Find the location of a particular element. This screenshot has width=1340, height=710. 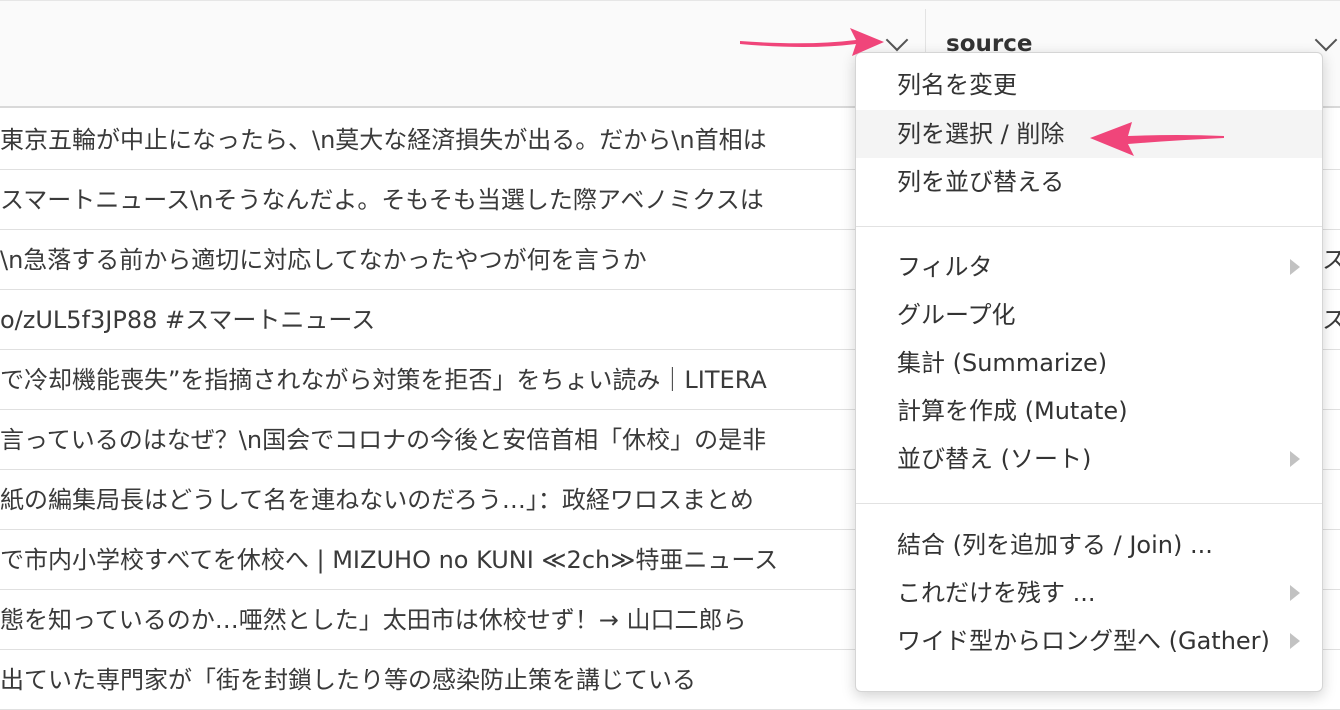

menu-item-label: ワイド型からロング型へ (Gather) is located at coordinates (1083, 641).